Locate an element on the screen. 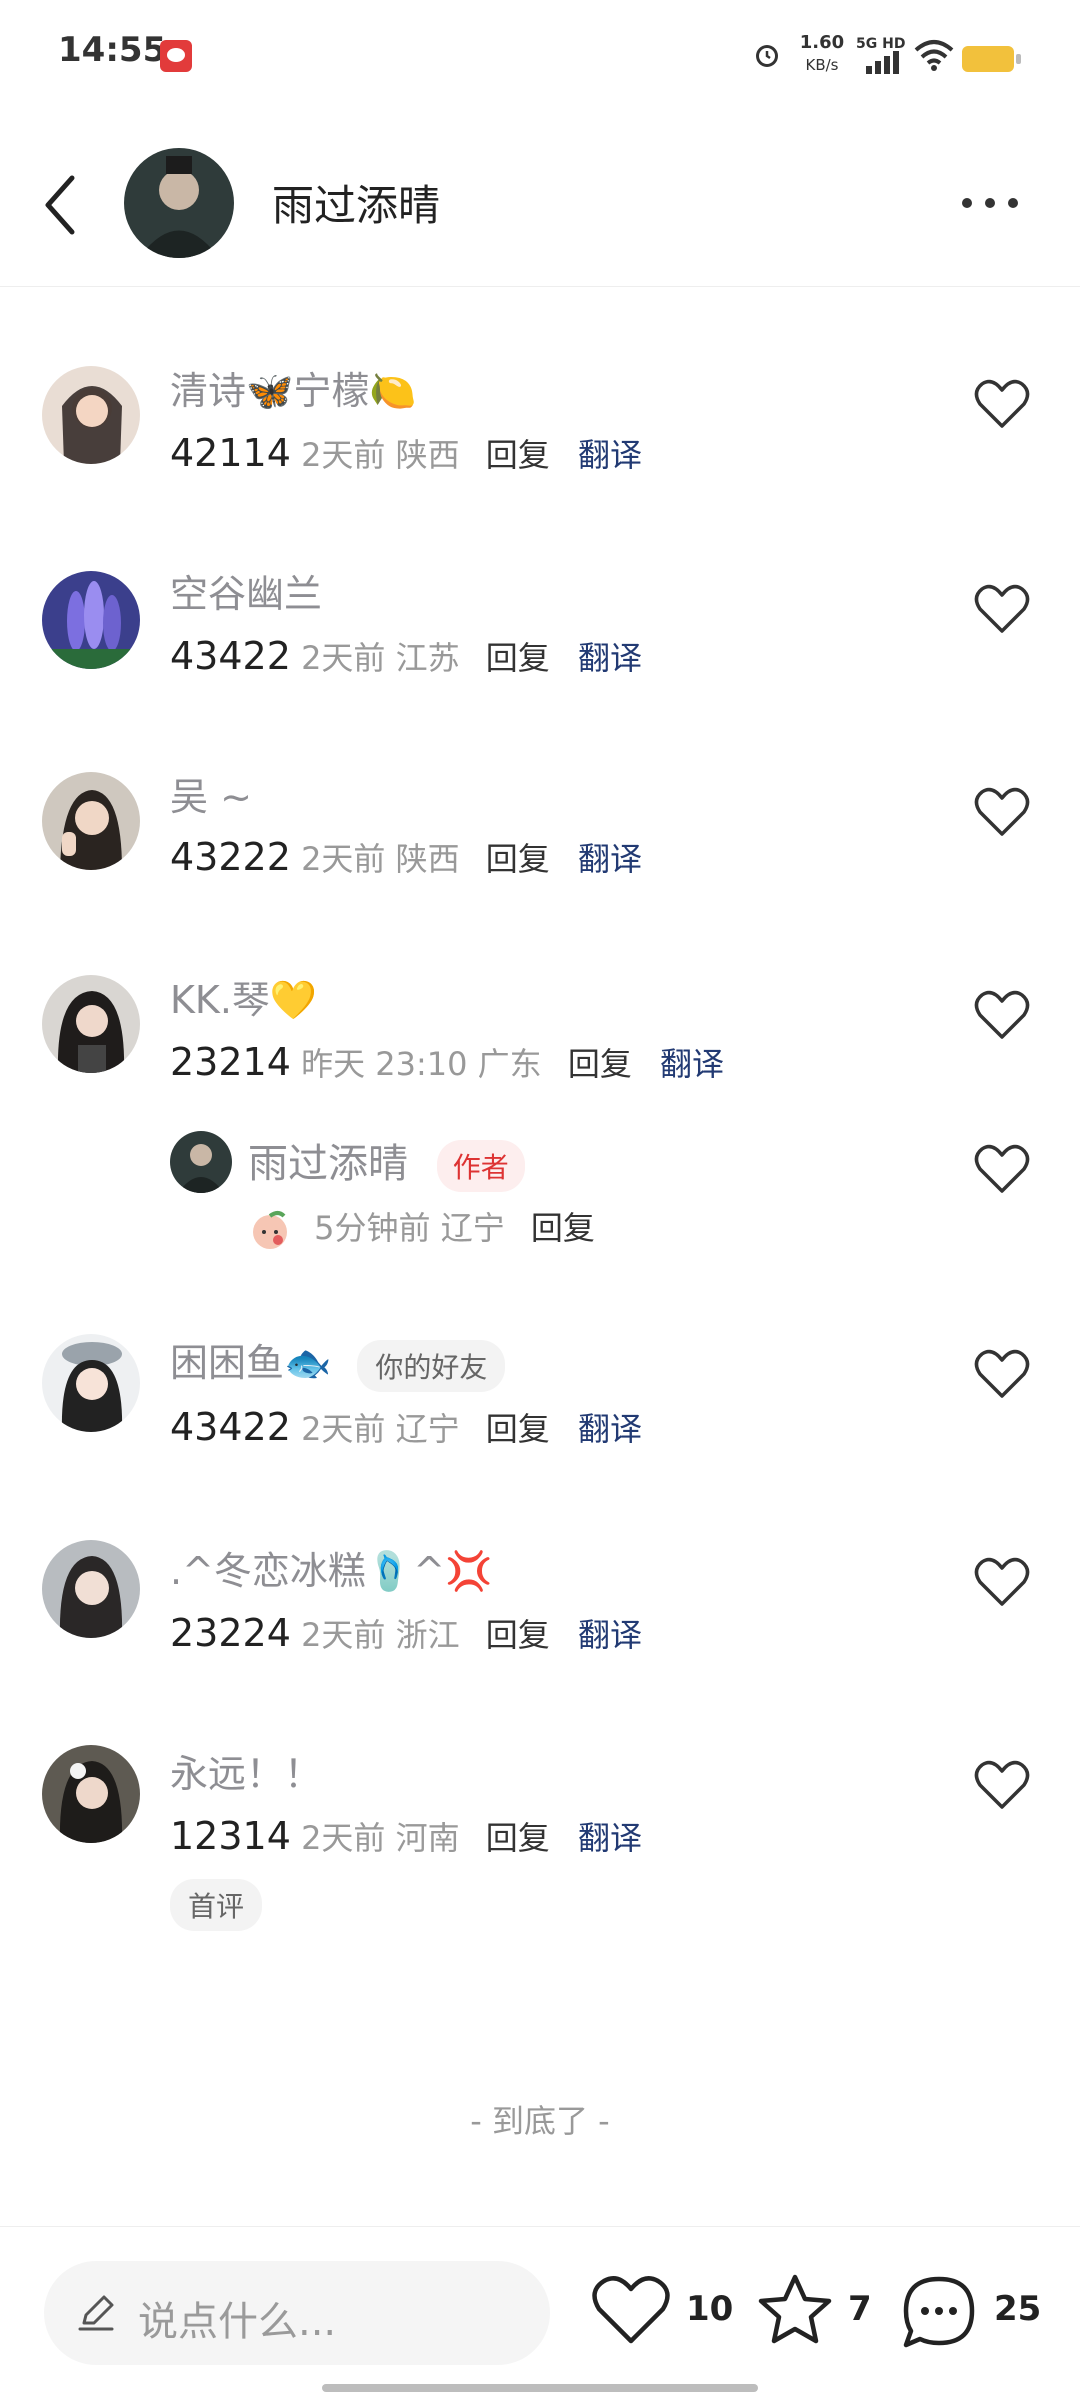 Image resolution: width=1080 pixels, height=2401 pixels. reply-author-name: 雨过添晴 is located at coordinates (328, 1164).